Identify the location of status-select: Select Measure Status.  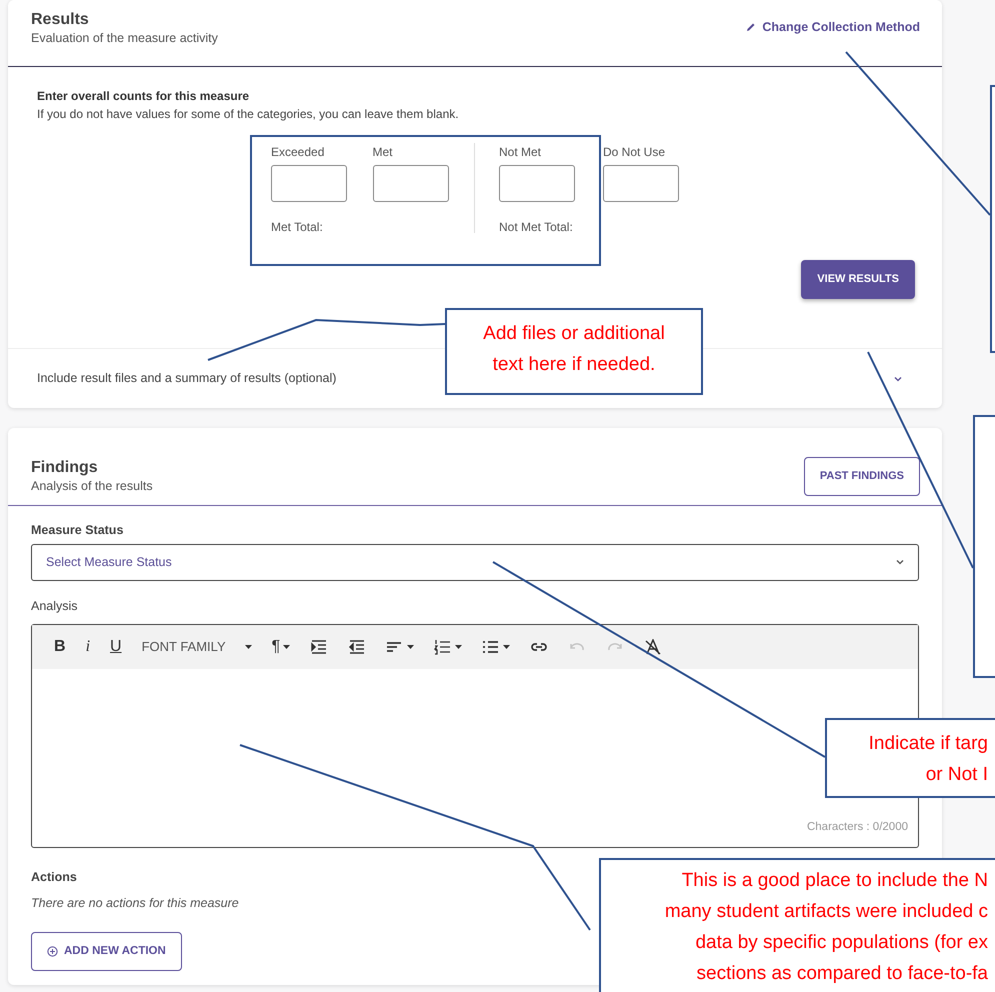
(475, 562).